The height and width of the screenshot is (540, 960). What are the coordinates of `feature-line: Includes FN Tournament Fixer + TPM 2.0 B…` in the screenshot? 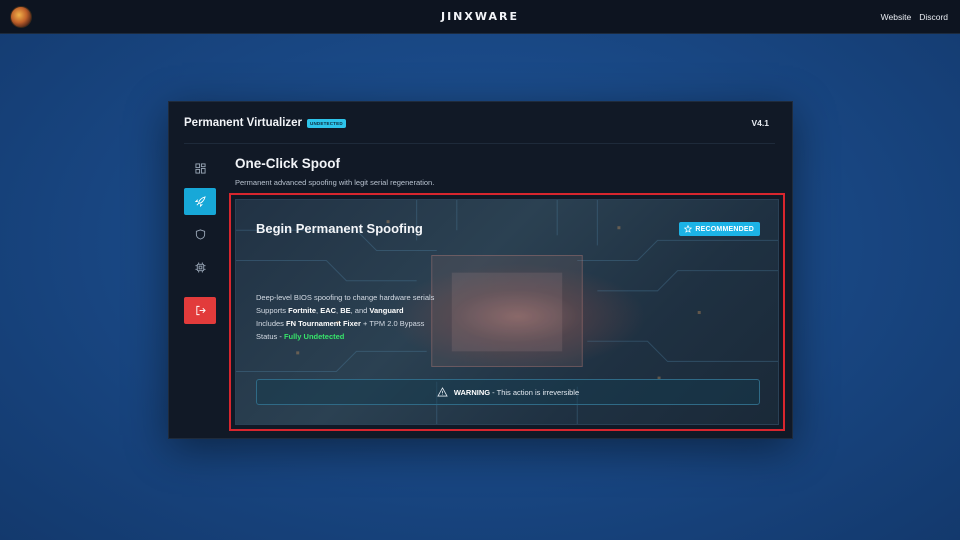 It's located at (340, 323).